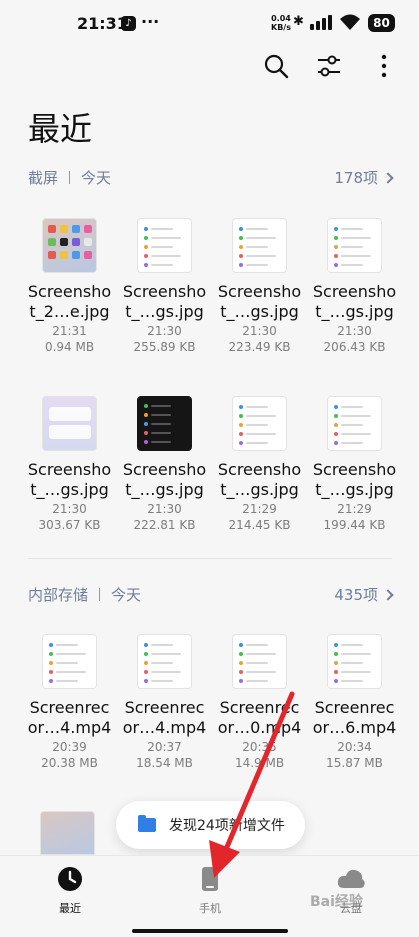 The height and width of the screenshot is (937, 419). I want to click on nav-recent: 最近, so click(70, 891).